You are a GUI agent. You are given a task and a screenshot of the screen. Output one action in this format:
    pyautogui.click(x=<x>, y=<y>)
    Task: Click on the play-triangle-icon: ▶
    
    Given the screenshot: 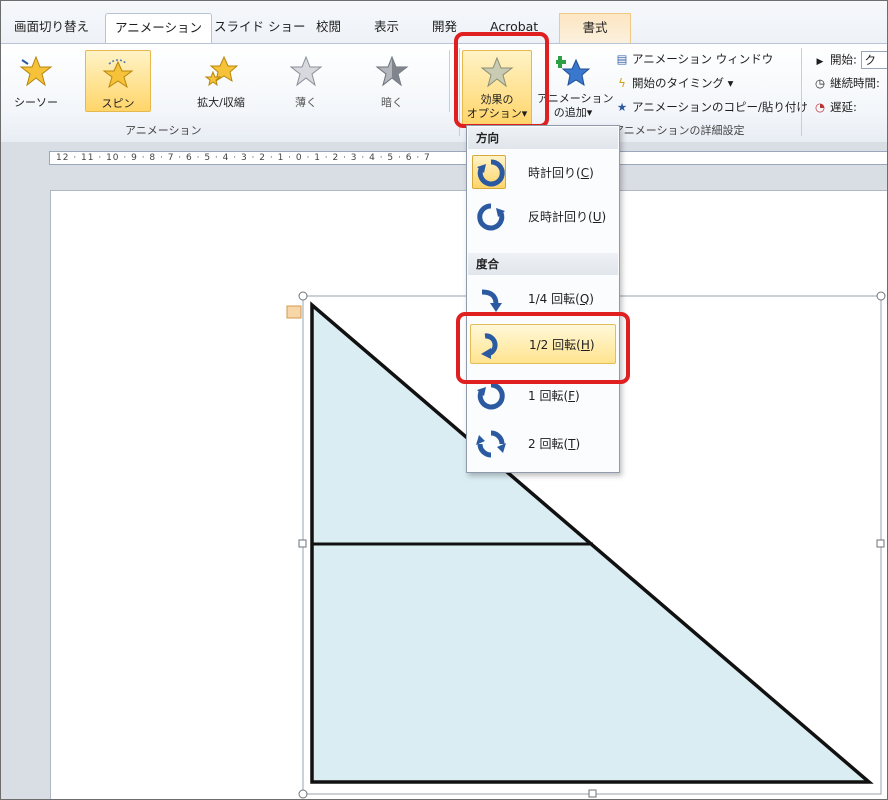 What is the action you would take?
    pyautogui.click(x=820, y=61)
    